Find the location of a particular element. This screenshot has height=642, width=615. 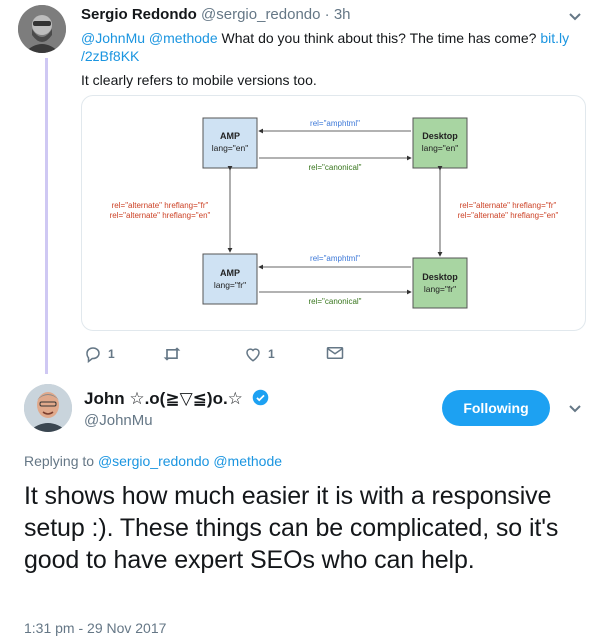

tweet-actions: 1 1 is located at coordinates (234, 354).